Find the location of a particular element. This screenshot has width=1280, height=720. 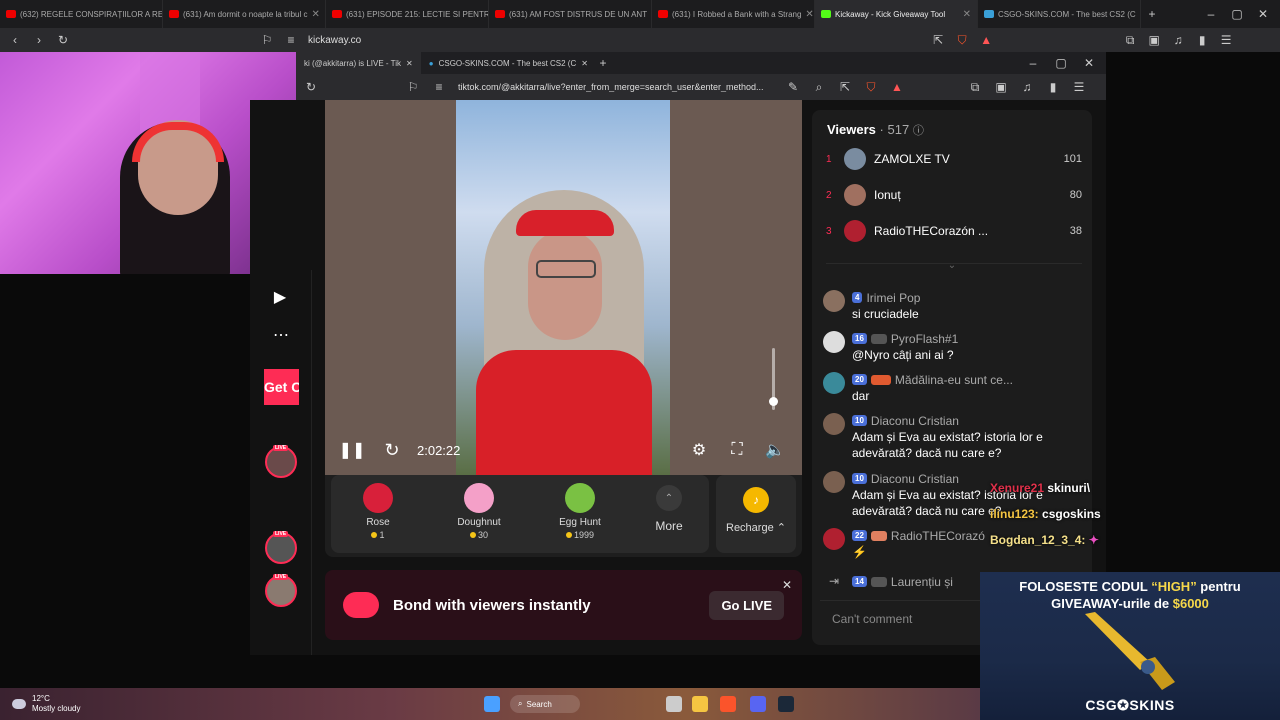

outer-tab-4: (631) I Robbed a Bank with a Strang ✕ is located at coordinates (733, 14).